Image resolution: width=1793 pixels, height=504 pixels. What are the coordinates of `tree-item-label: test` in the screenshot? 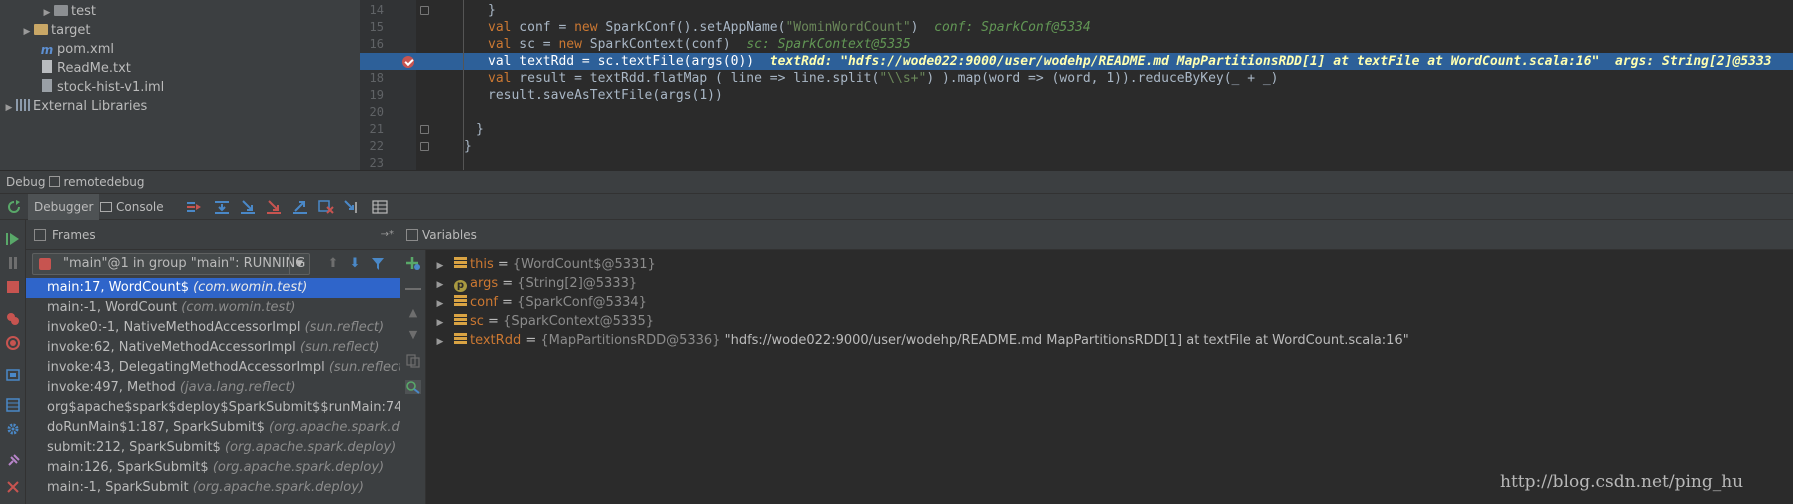 It's located at (83, 11).